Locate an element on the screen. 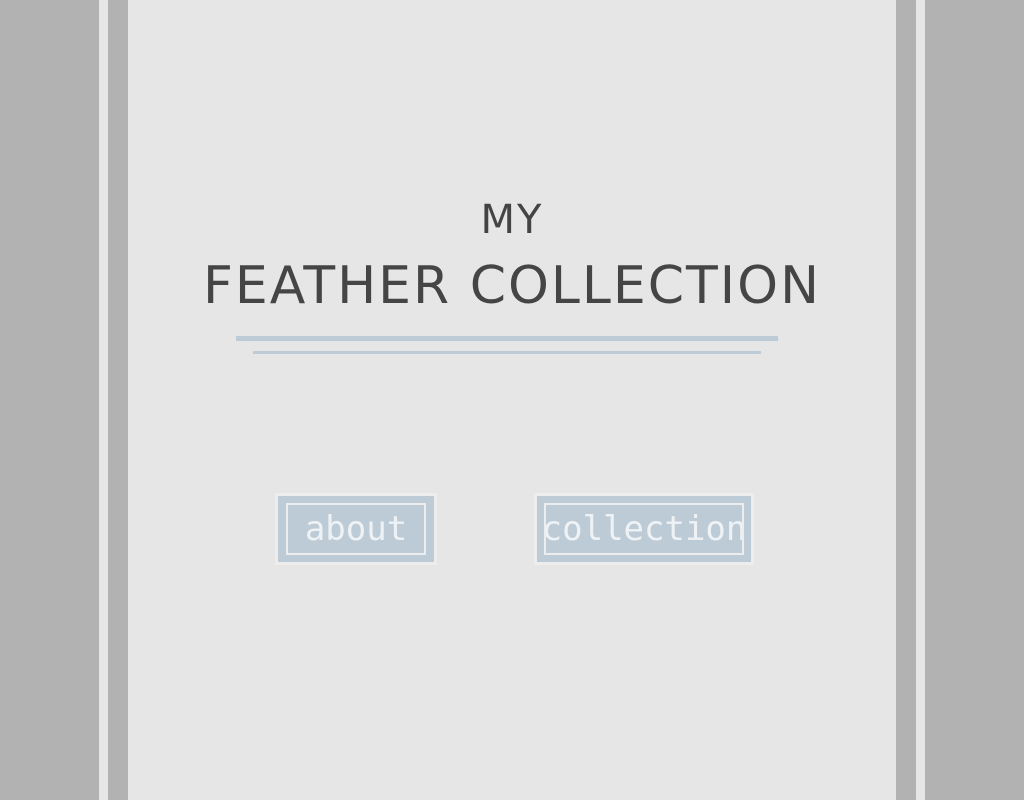 The image size is (1024, 800). collection-button-label: collection is located at coordinates (644, 529).